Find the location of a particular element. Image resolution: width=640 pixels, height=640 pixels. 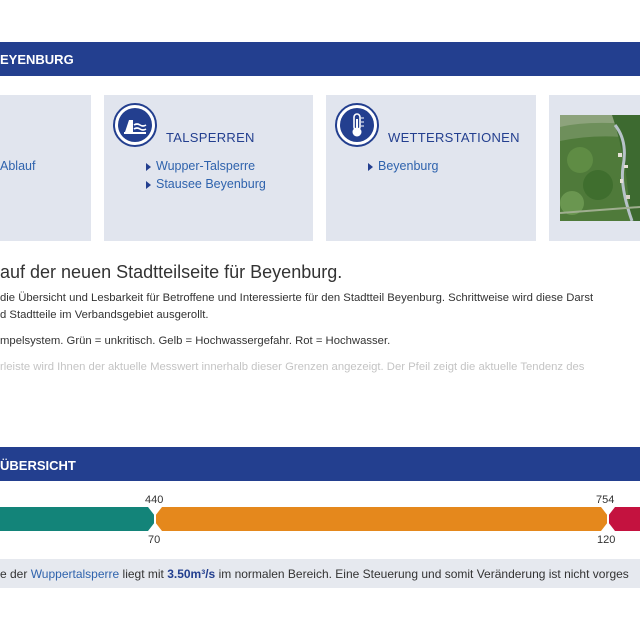

threshold-label-bottom: 120 is located at coordinates (606, 540).